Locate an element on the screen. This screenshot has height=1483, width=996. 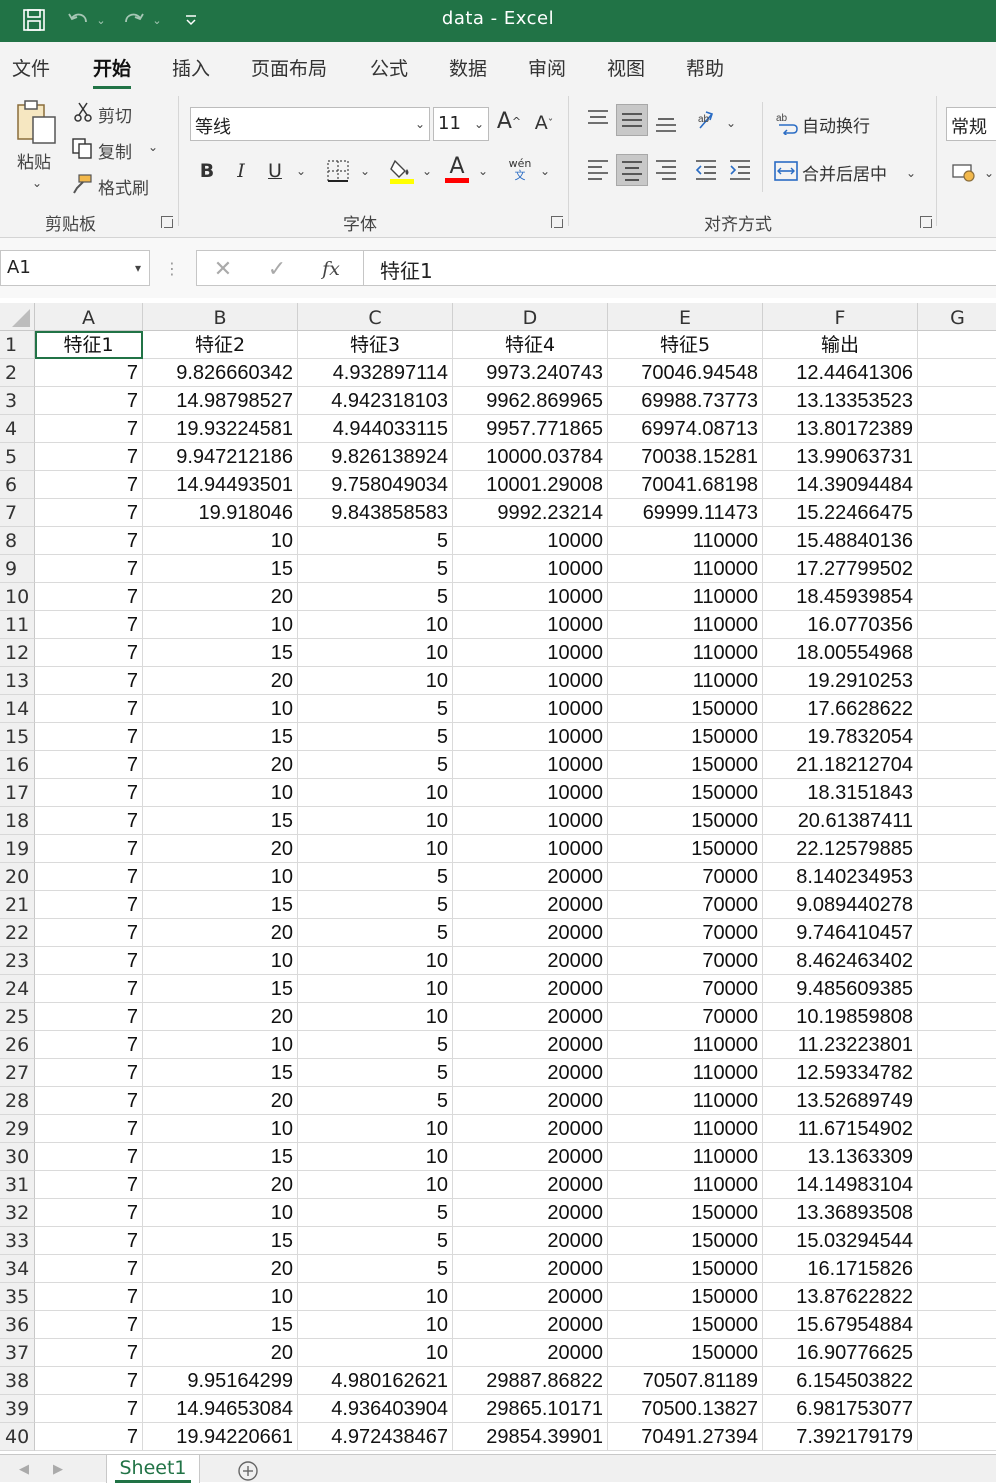
column-header-b: B is located at coordinates (220, 317).